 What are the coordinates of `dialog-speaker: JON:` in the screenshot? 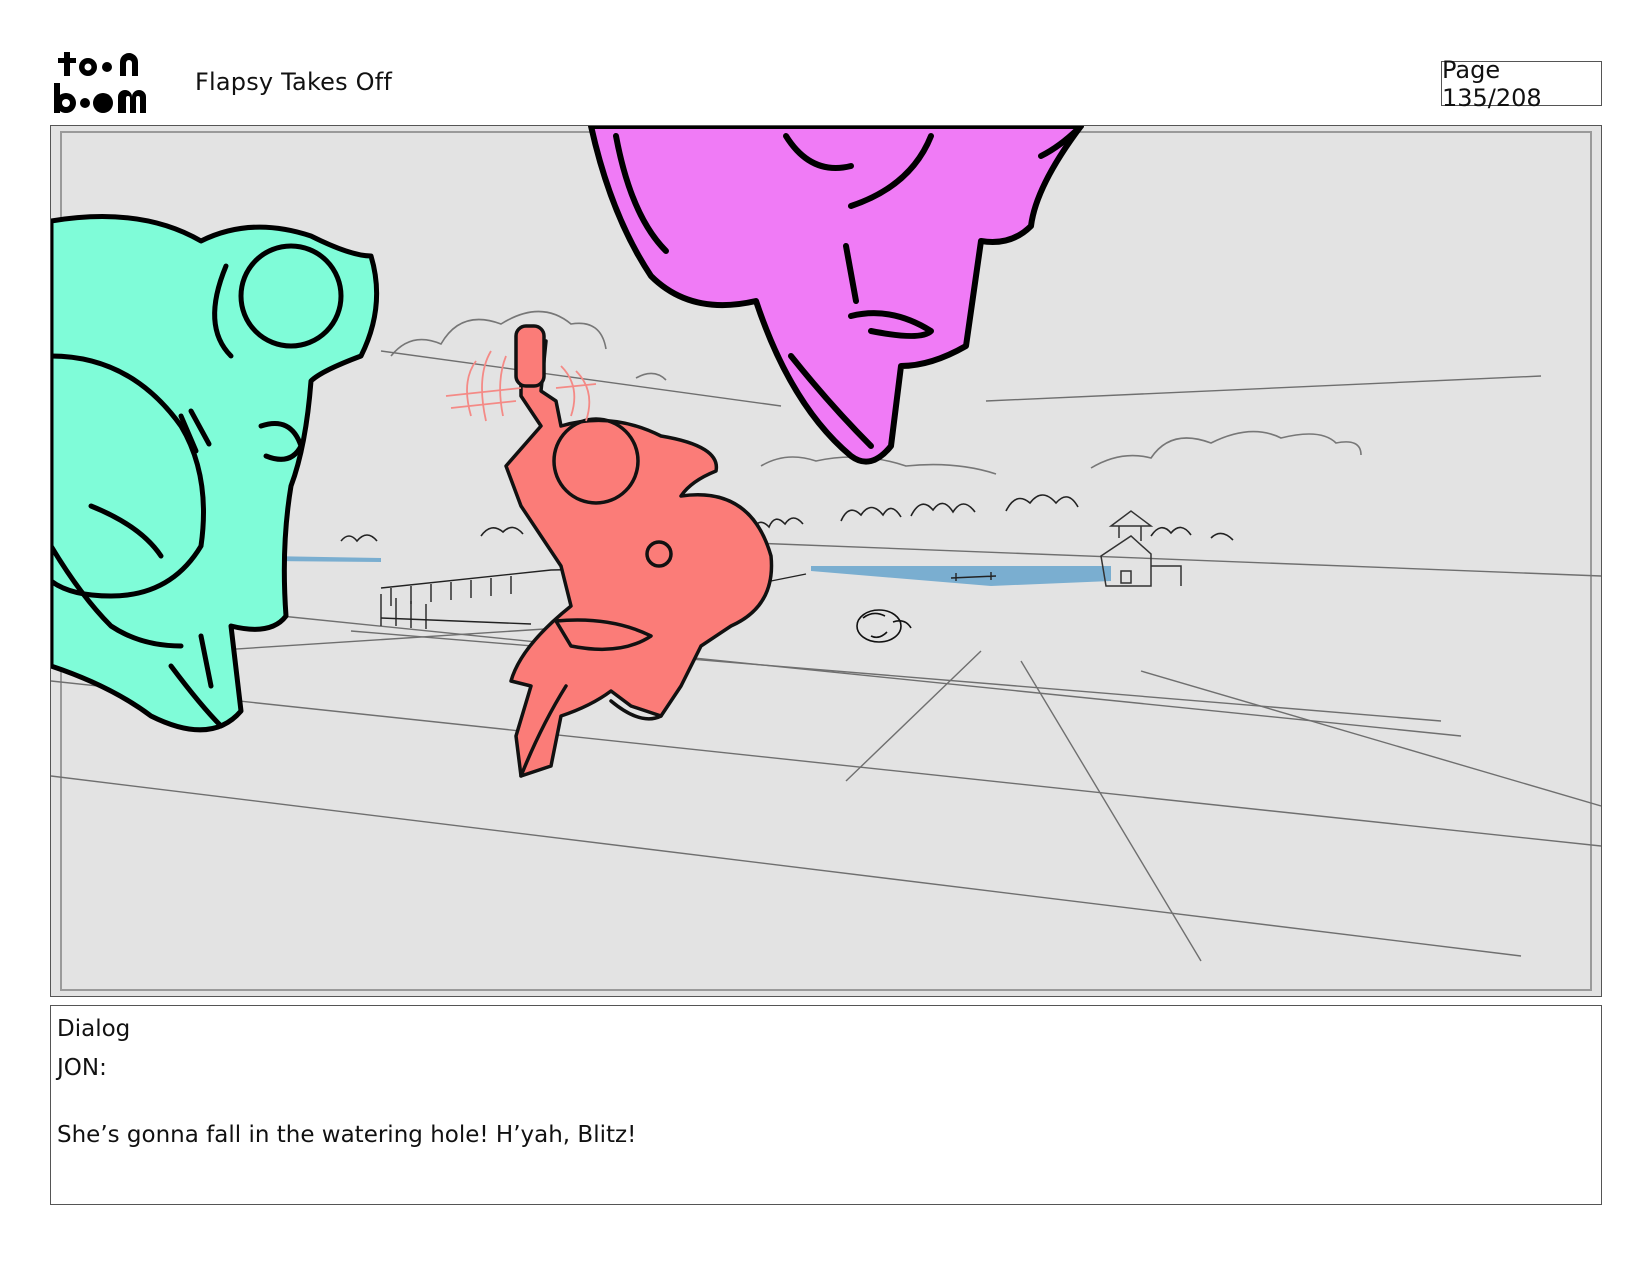 It's located at (82, 1068).